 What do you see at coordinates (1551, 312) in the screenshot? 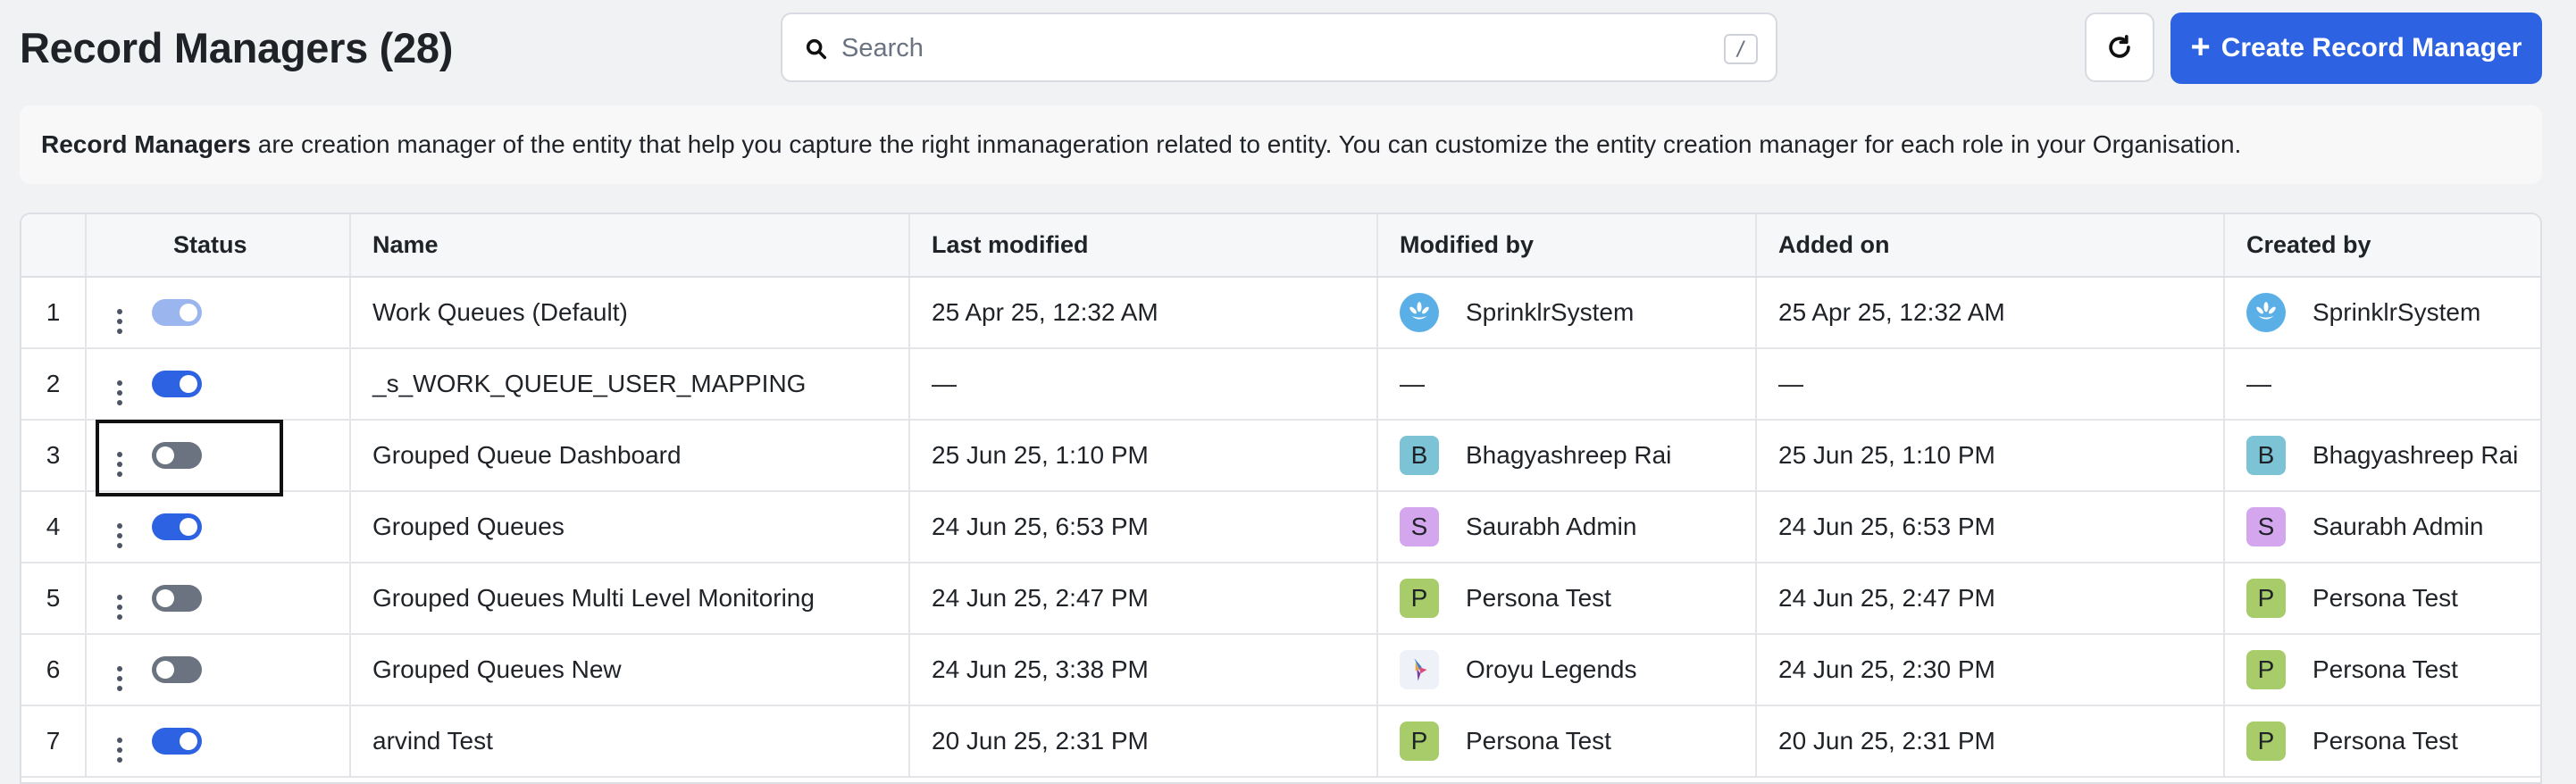
I see `modified-by-name: SprinklrSystem` at bounding box center [1551, 312].